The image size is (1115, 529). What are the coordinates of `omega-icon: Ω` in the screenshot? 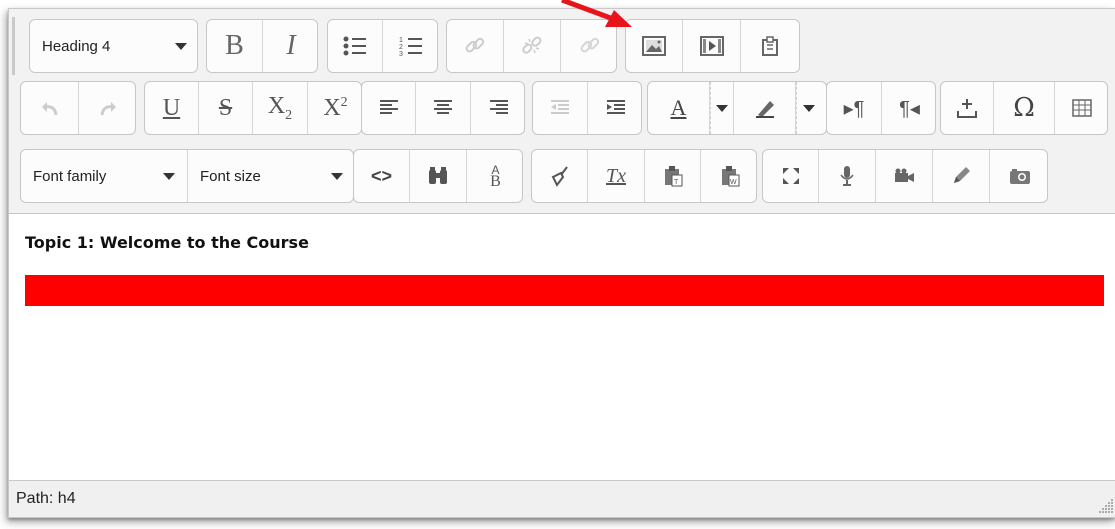 It's located at (1024, 108).